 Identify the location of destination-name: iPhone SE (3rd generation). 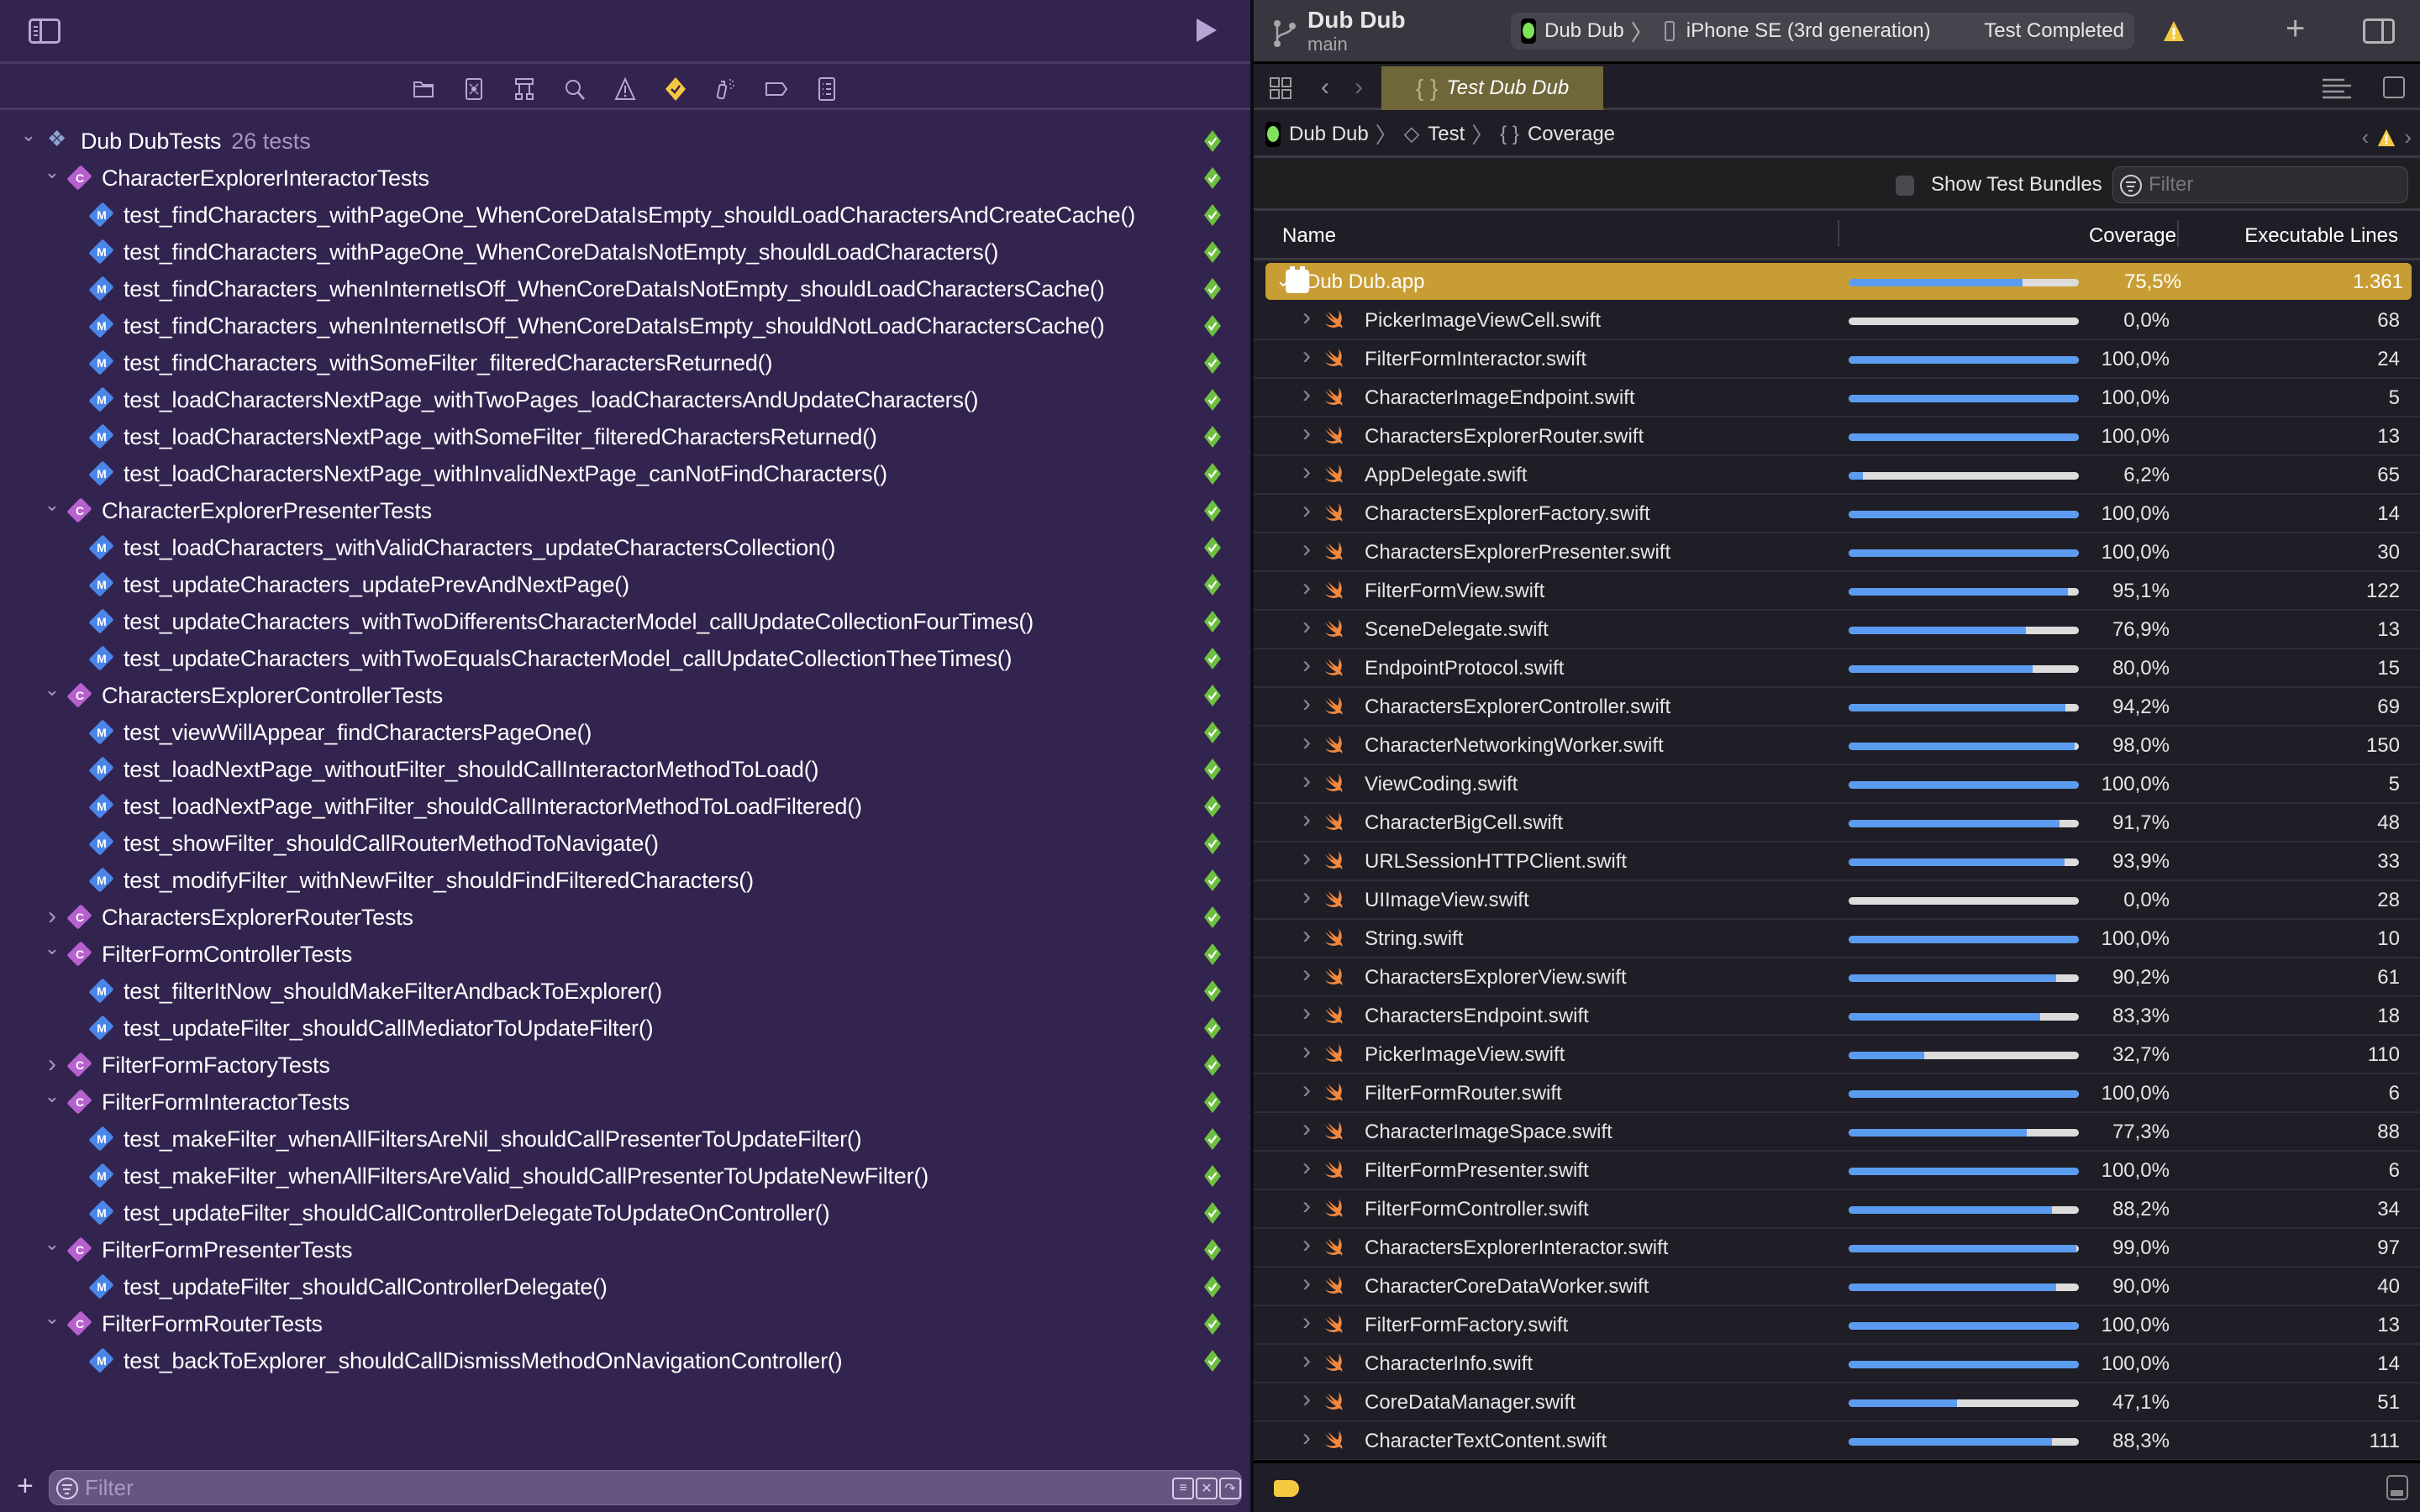
(1808, 31).